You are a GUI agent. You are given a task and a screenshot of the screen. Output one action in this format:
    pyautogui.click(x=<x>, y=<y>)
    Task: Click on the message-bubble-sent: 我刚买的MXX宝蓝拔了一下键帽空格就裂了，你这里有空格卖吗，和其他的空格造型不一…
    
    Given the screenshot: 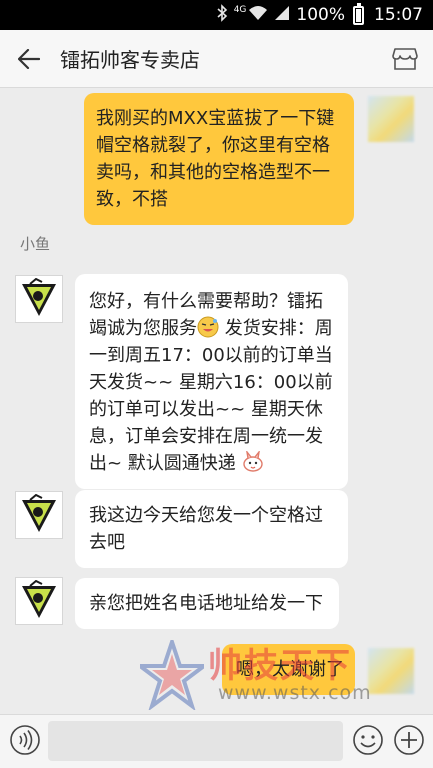 What is the action you would take?
    pyautogui.click(x=219, y=159)
    